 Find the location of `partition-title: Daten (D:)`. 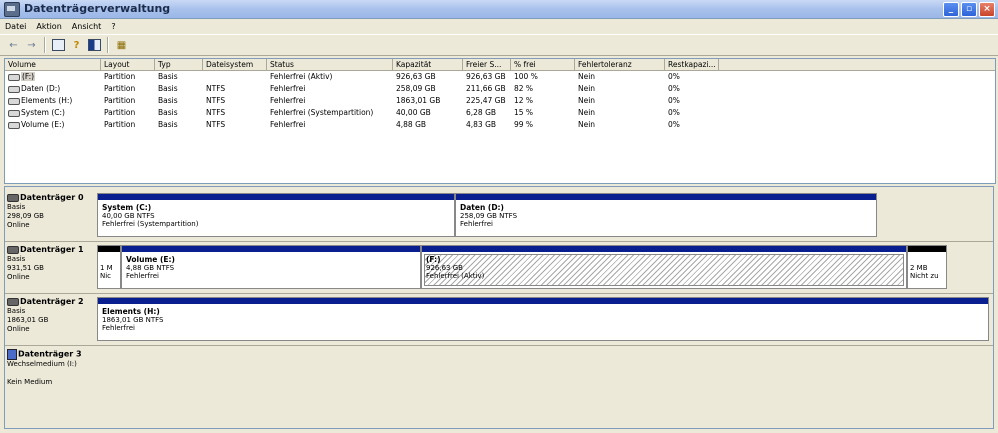

partition-title: Daten (D:) is located at coordinates (482, 207).